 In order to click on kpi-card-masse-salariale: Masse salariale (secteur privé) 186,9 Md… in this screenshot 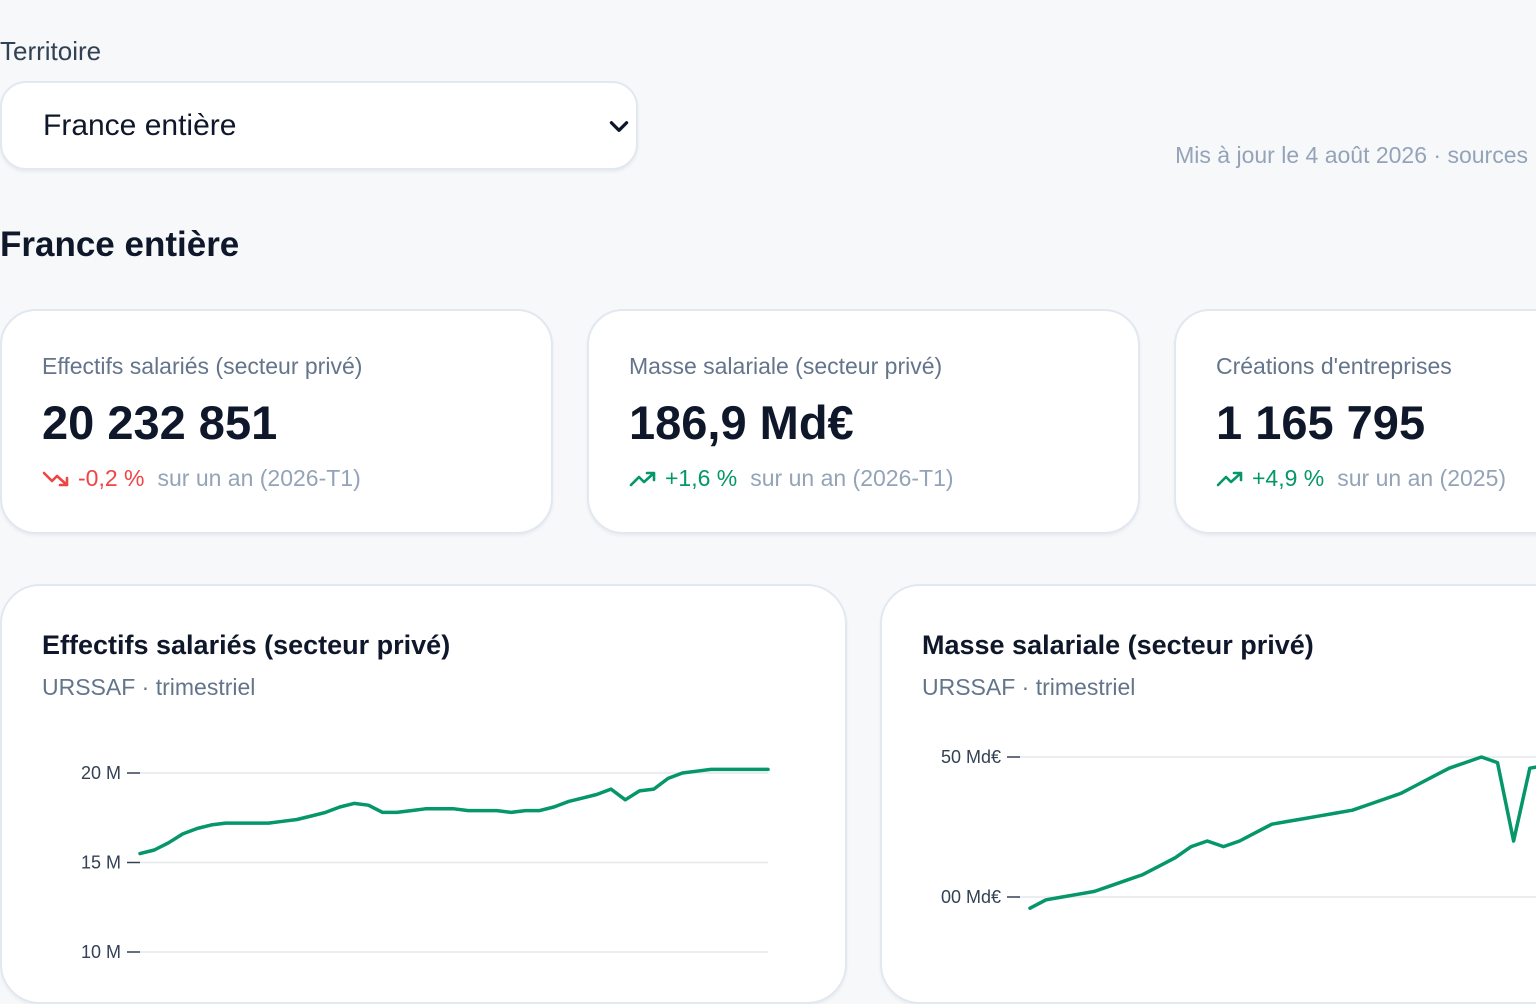, I will do `click(863, 421)`.